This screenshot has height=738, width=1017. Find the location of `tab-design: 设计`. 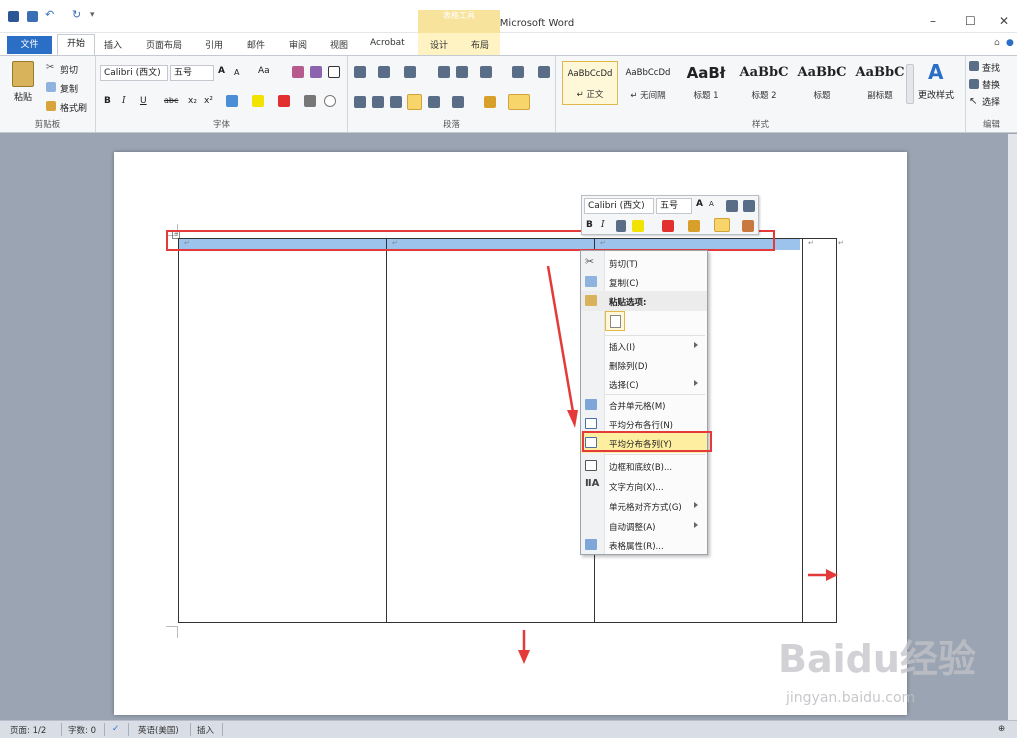

tab-design: 设计 is located at coordinates (439, 44).